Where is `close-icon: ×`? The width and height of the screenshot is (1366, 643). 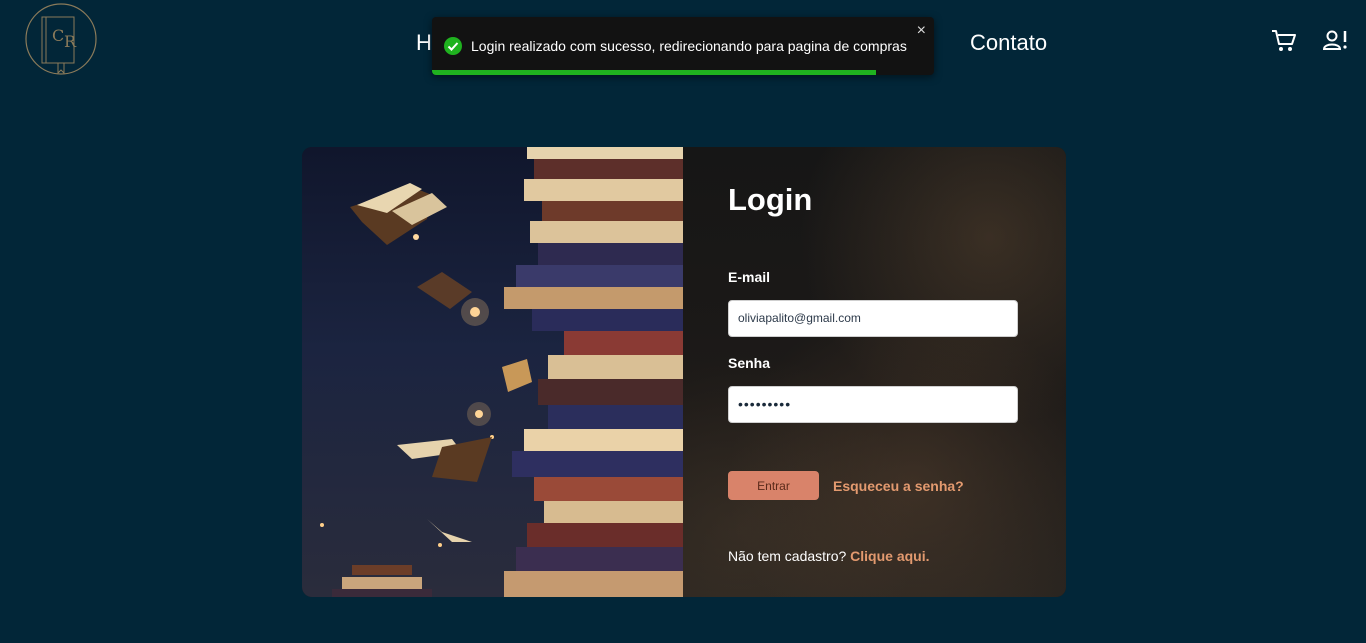 close-icon: × is located at coordinates (921, 31).